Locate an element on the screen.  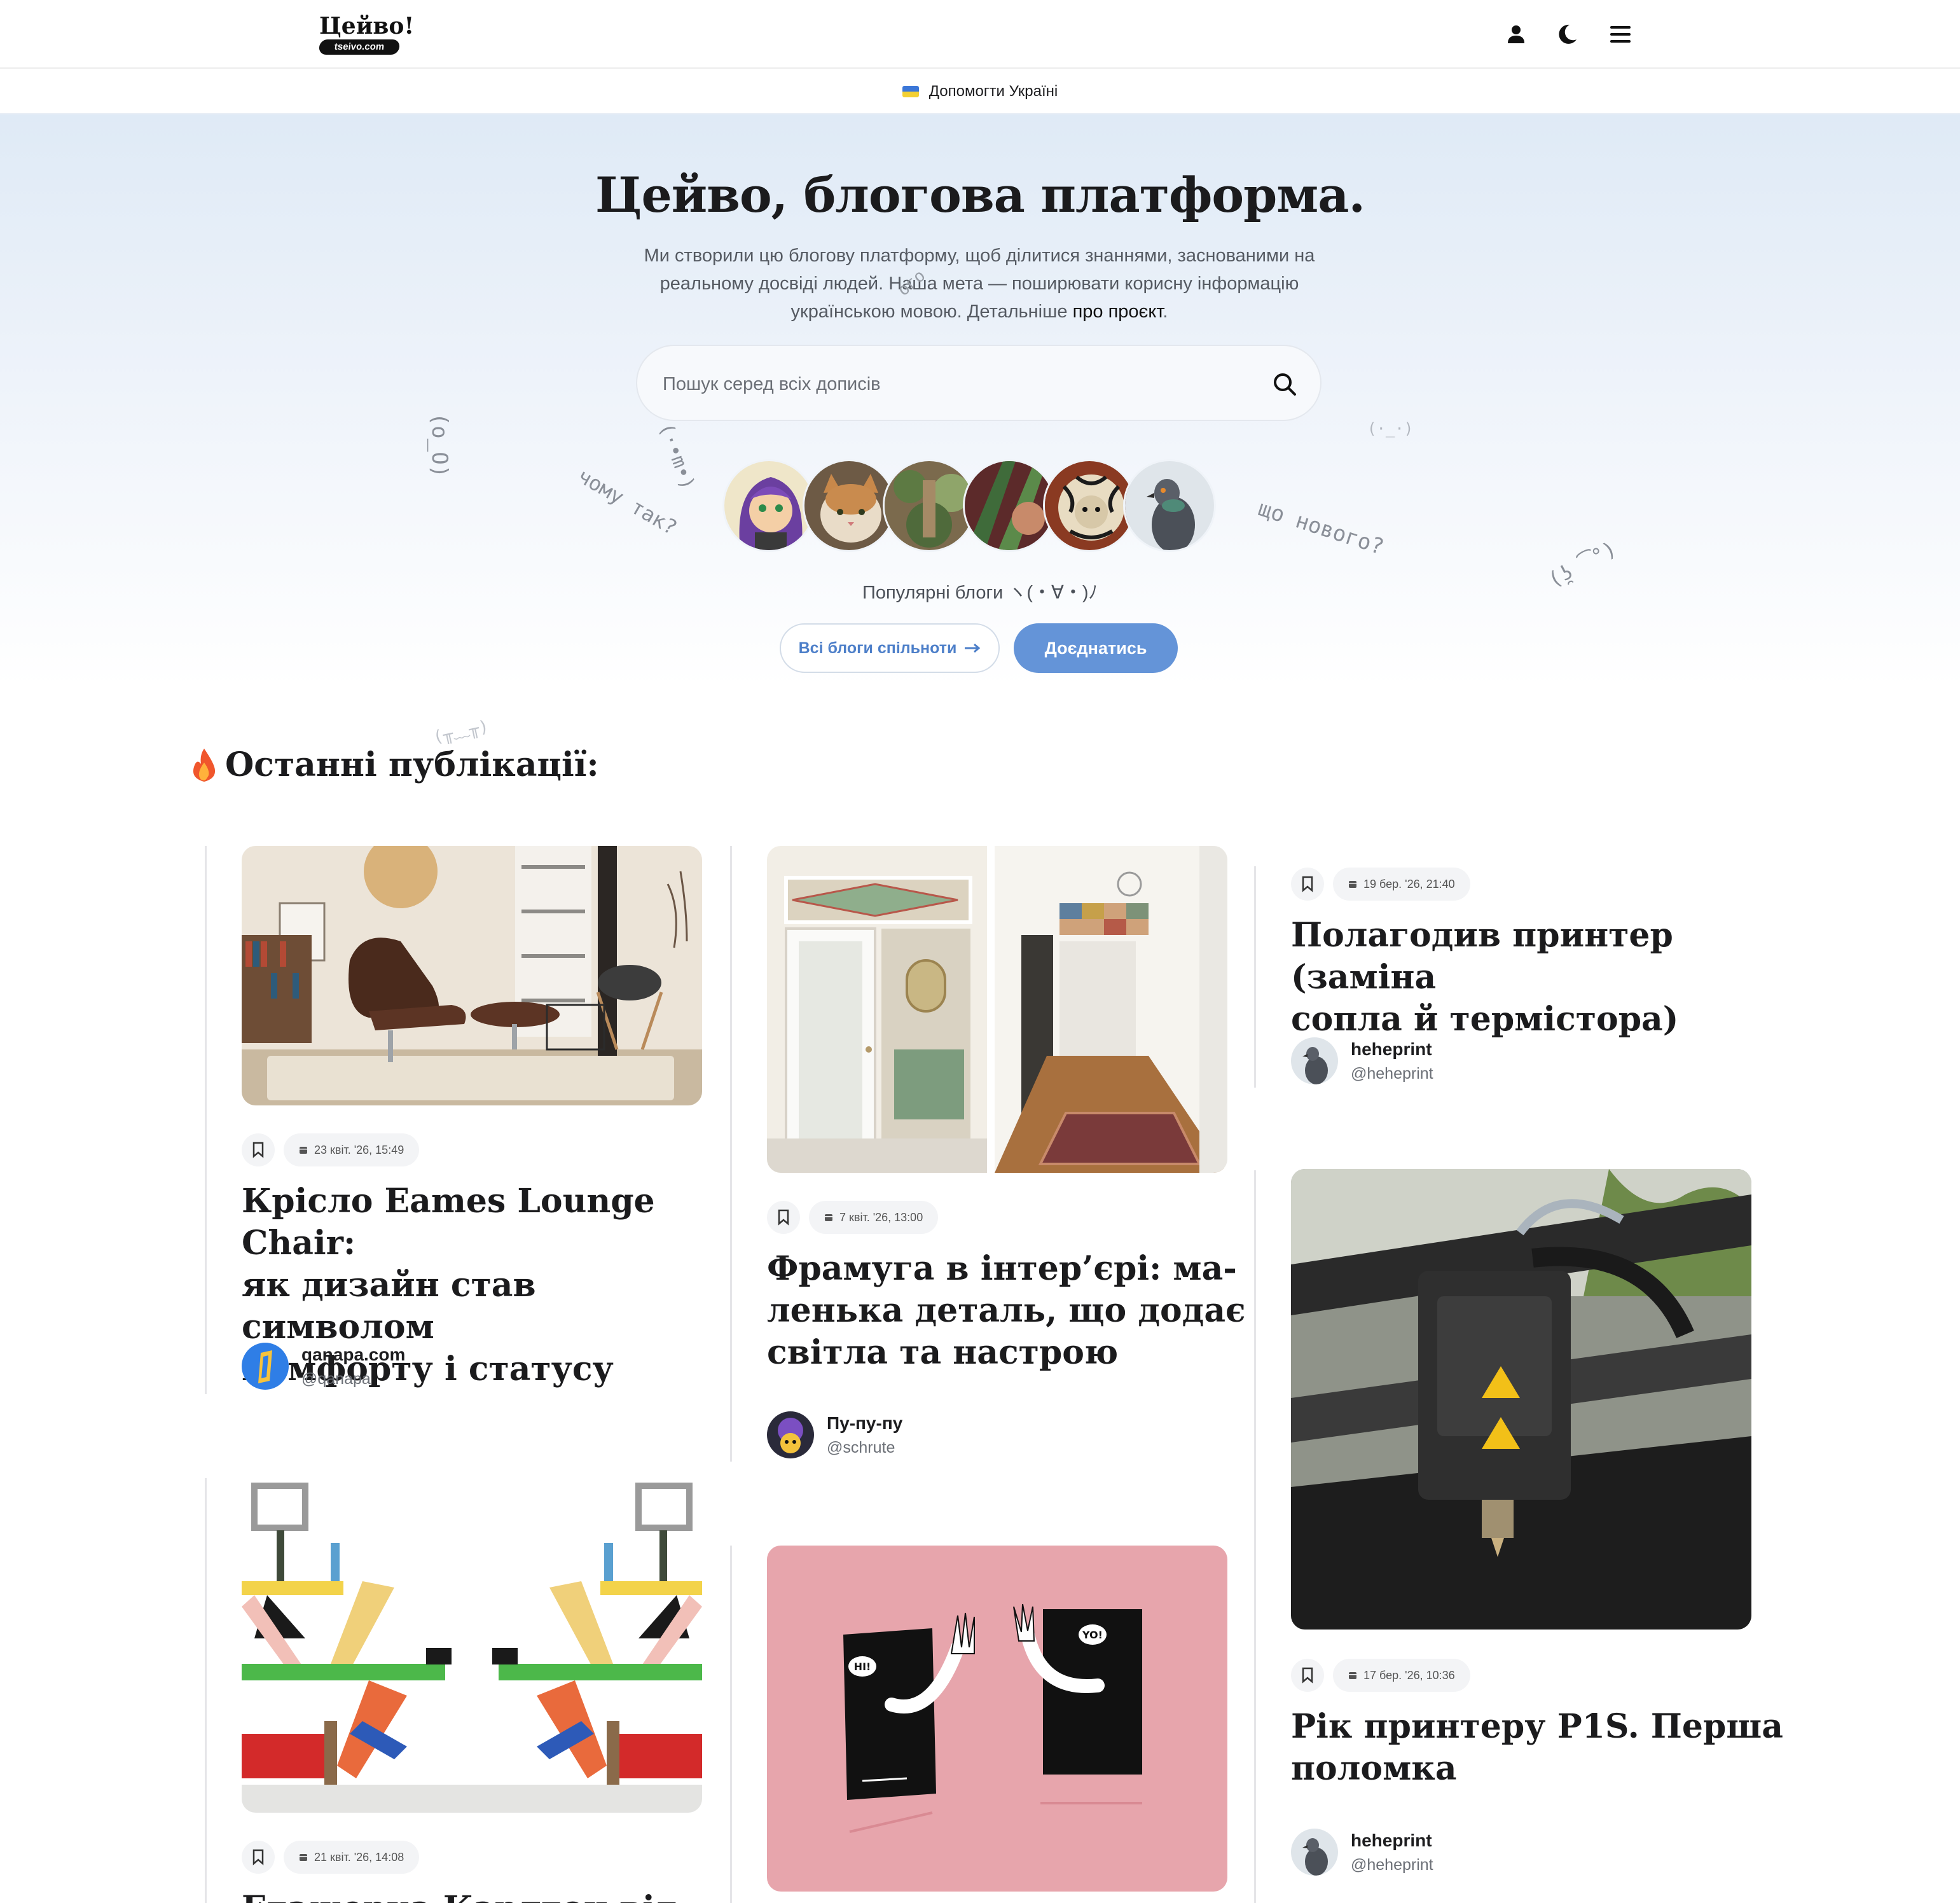
post-date: 19 бер. '26, 21:40 is located at coordinates (1409, 883).